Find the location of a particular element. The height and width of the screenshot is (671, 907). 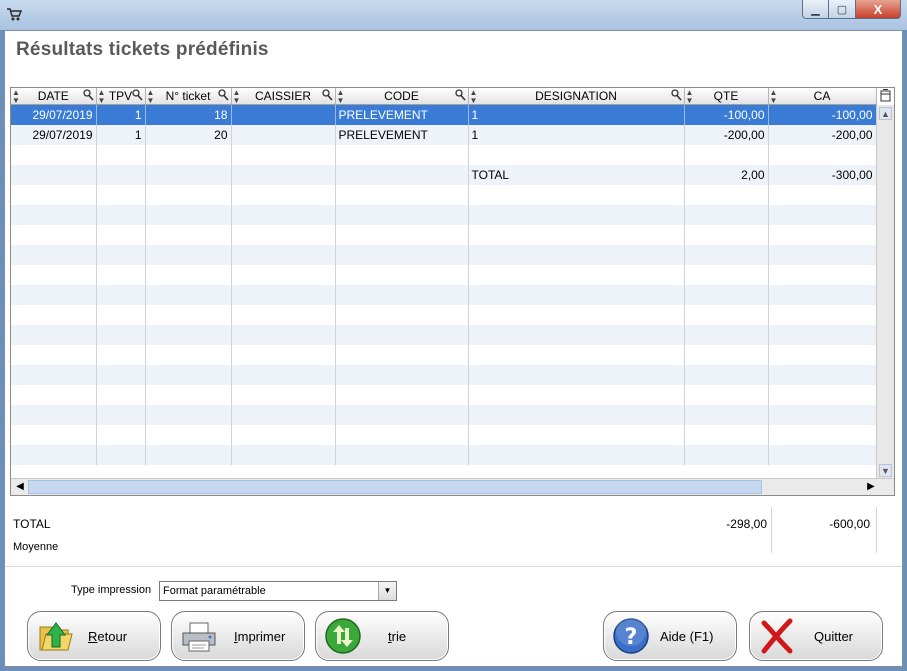

trie-button: trie is located at coordinates (382, 636).